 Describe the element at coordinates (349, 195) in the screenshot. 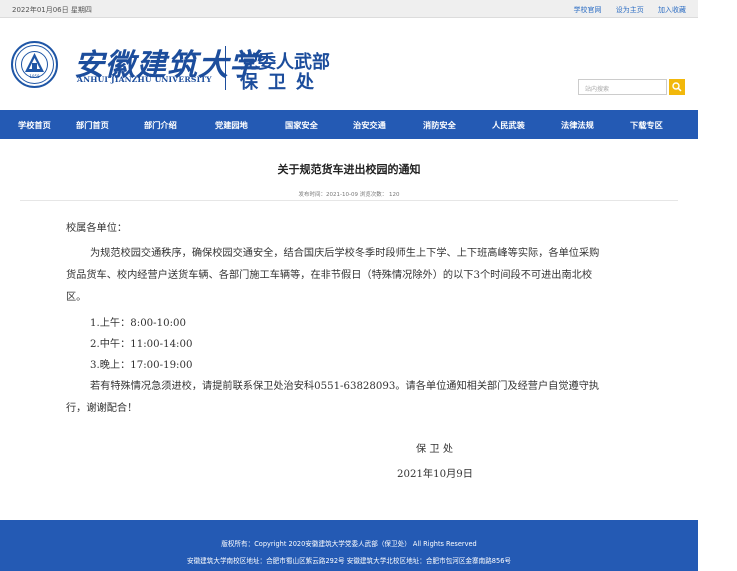

I see `article-meta: 发布时间：2021-10-09 浏览次数： 120` at that location.